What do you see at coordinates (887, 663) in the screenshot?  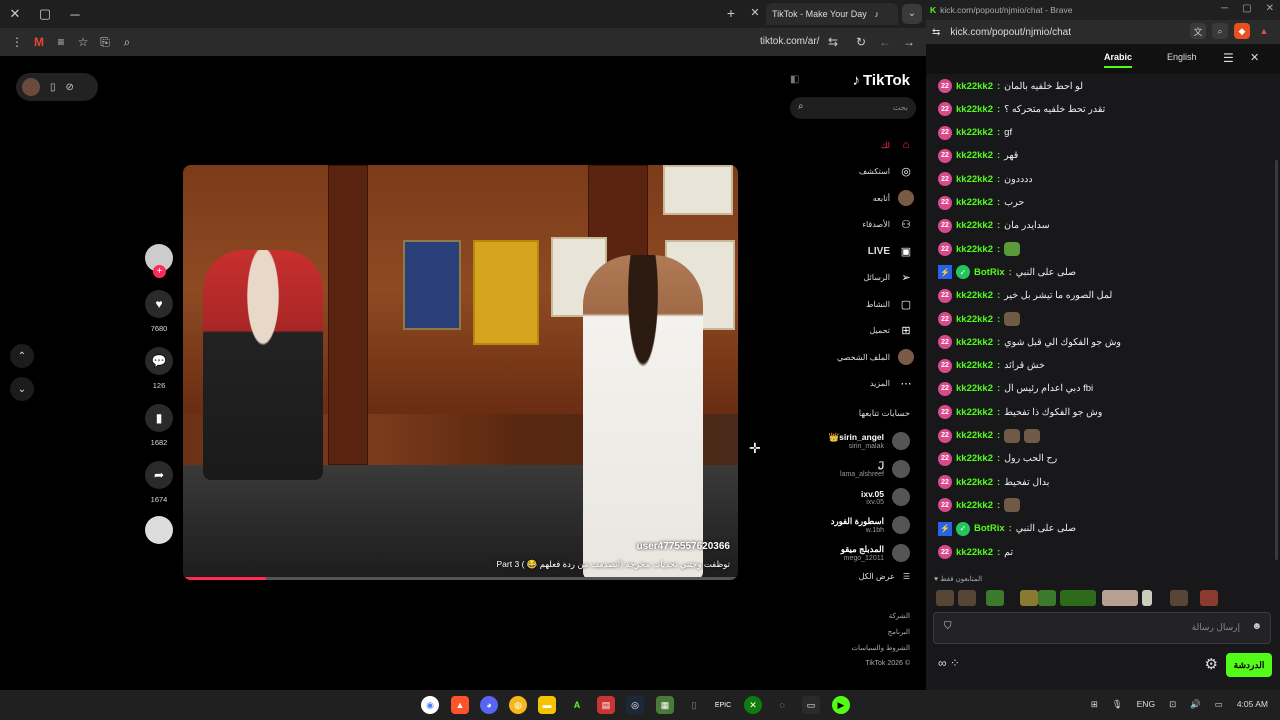 I see `footer-link: TikTok 2026 ©` at bounding box center [887, 663].